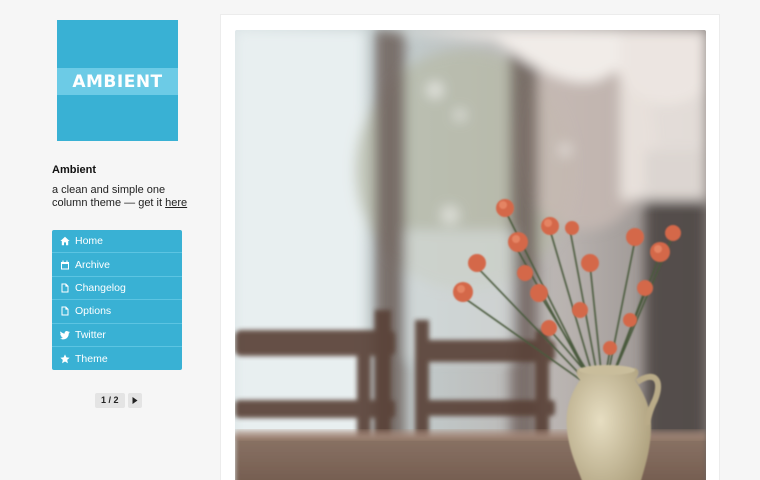 Image resolution: width=760 pixels, height=480 pixels. I want to click on nav-label-twitter: Twitter, so click(90, 334).